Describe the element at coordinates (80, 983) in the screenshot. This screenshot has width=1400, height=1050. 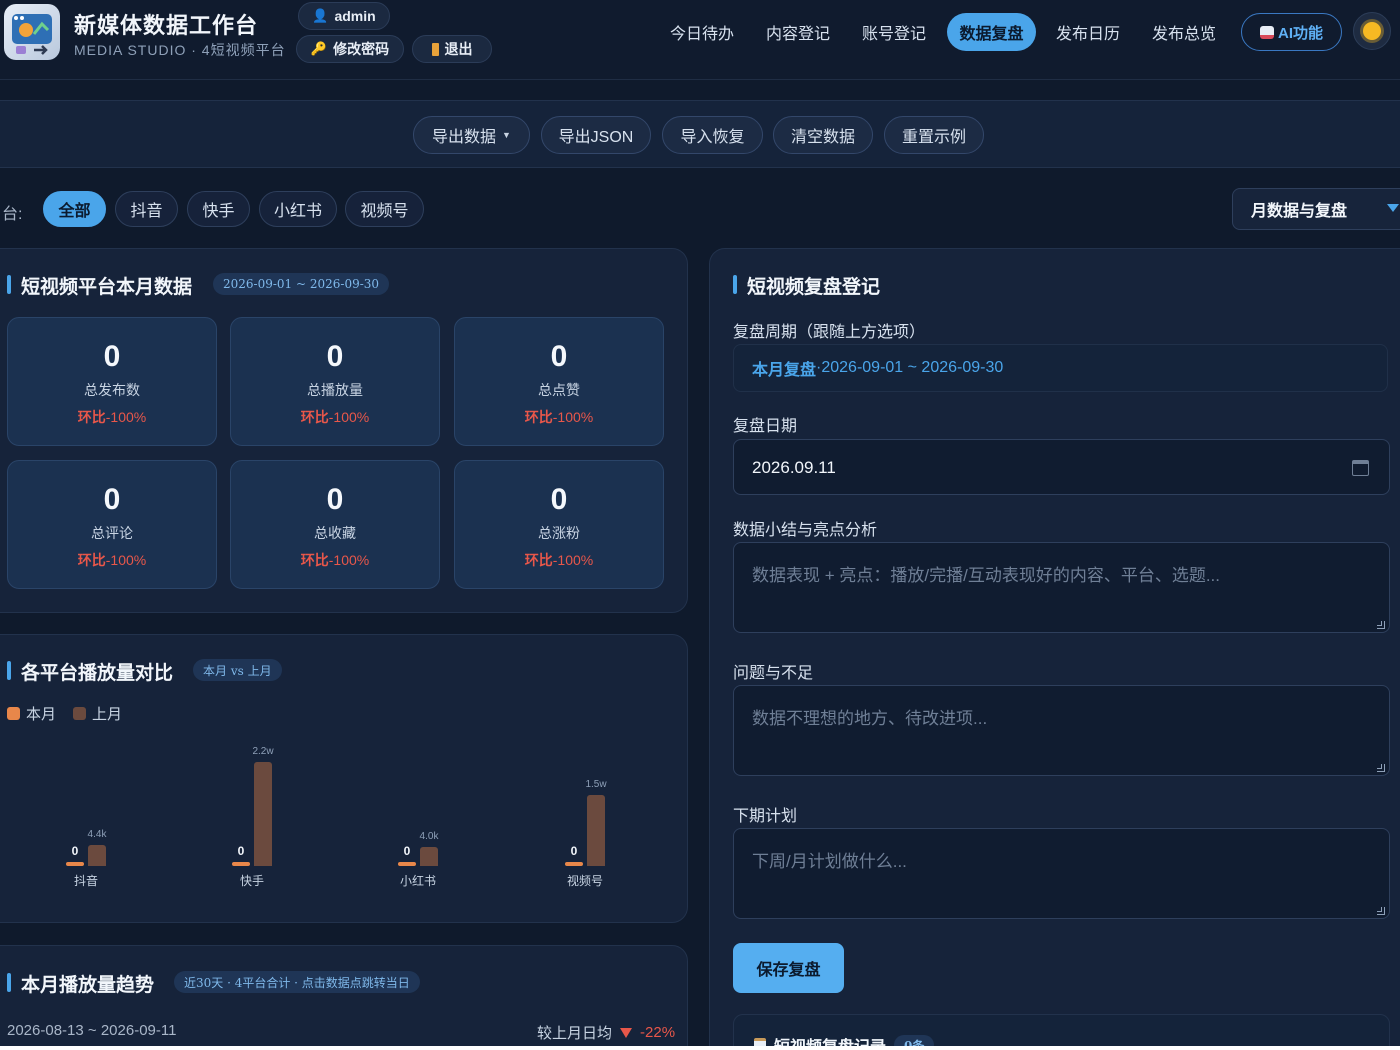
I see `trend-title: 本月播放量趋势` at that location.